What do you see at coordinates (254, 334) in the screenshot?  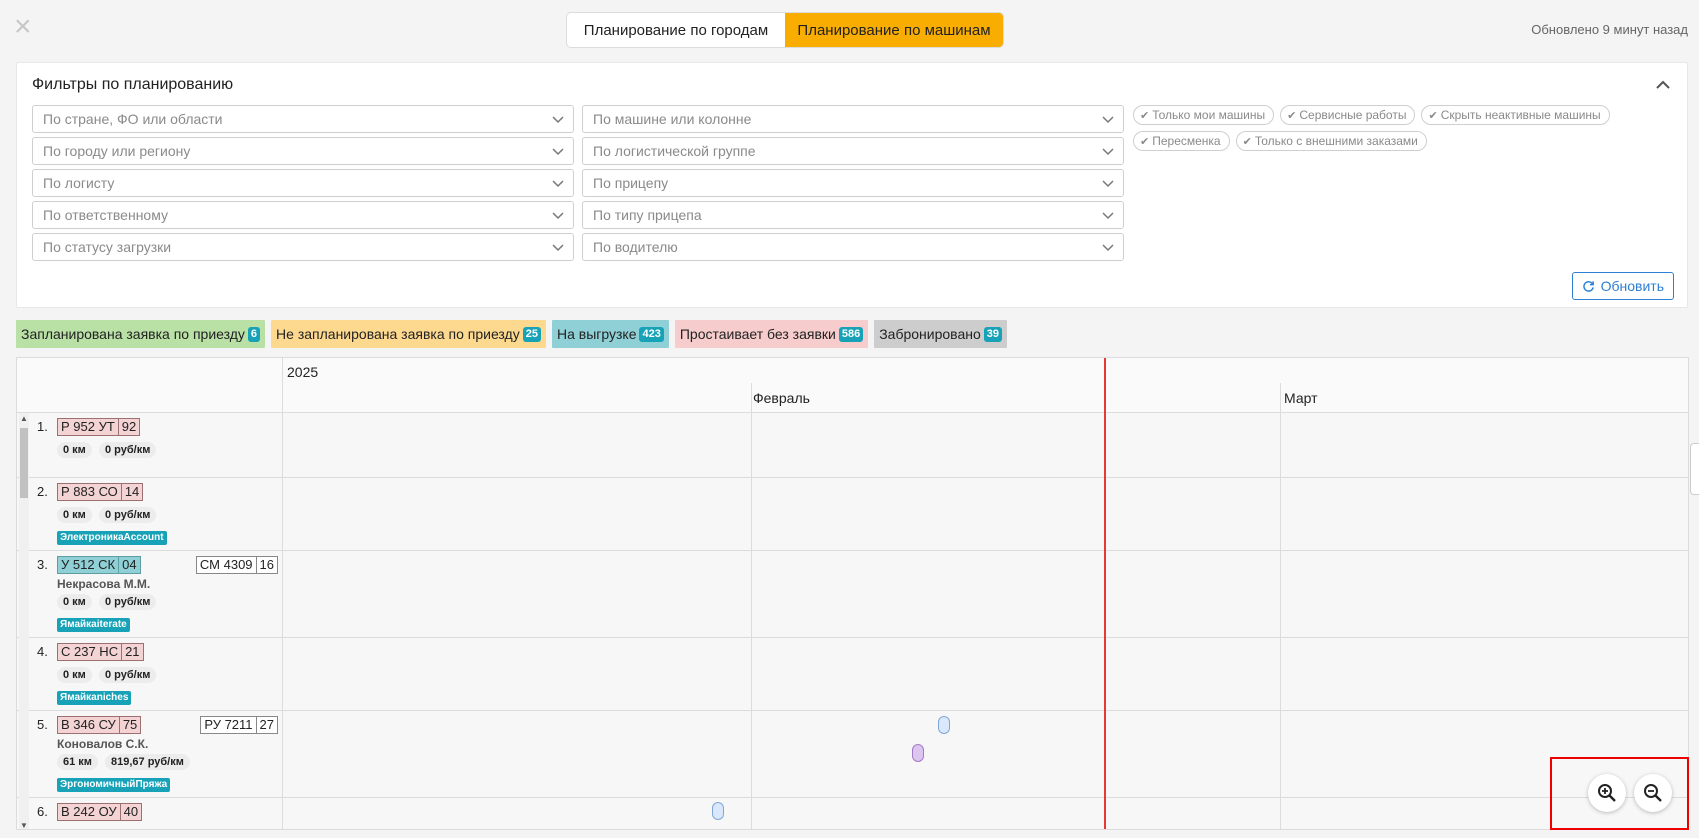 I see `legend-count: 6` at bounding box center [254, 334].